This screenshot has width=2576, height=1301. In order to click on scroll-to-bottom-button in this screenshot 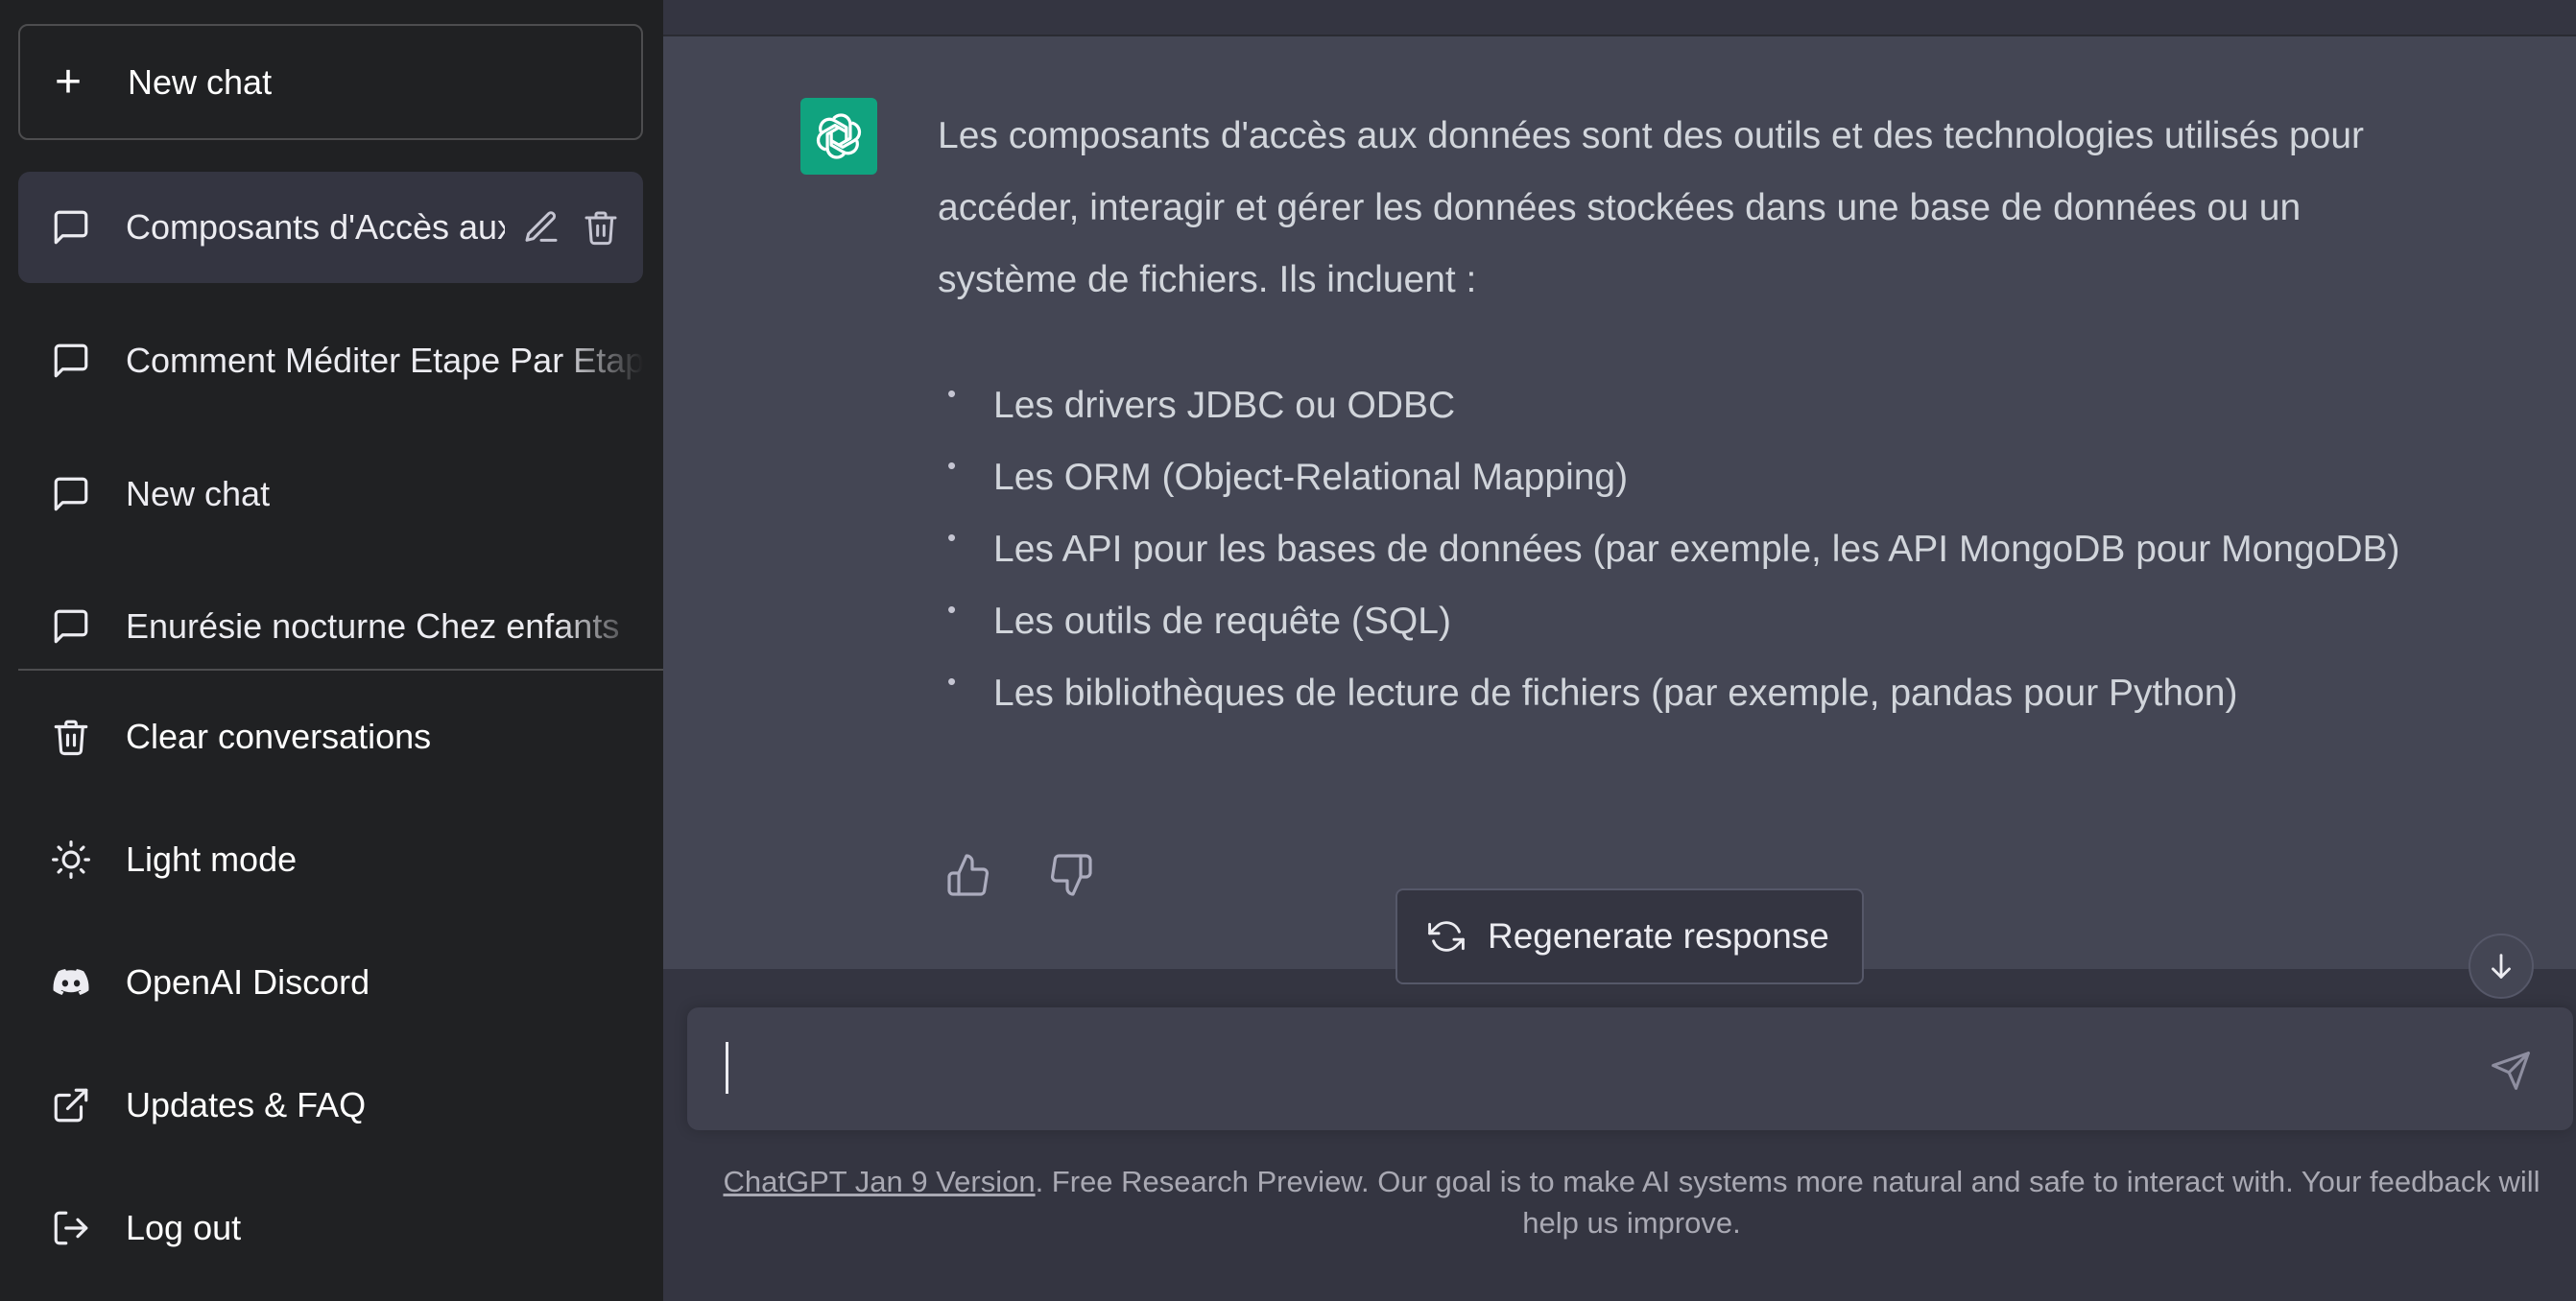, I will do `click(2501, 966)`.